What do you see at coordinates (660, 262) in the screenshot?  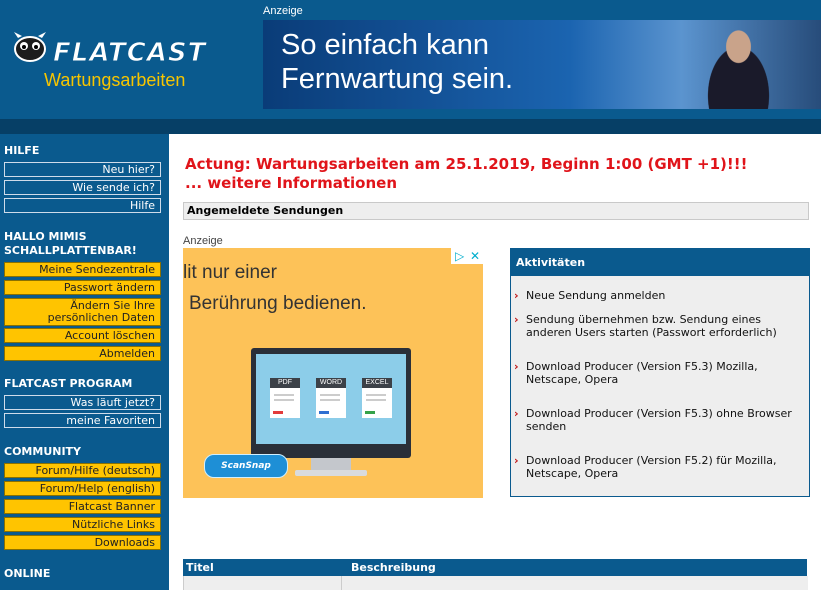 I see `activity-title: Aktivitäten` at bounding box center [660, 262].